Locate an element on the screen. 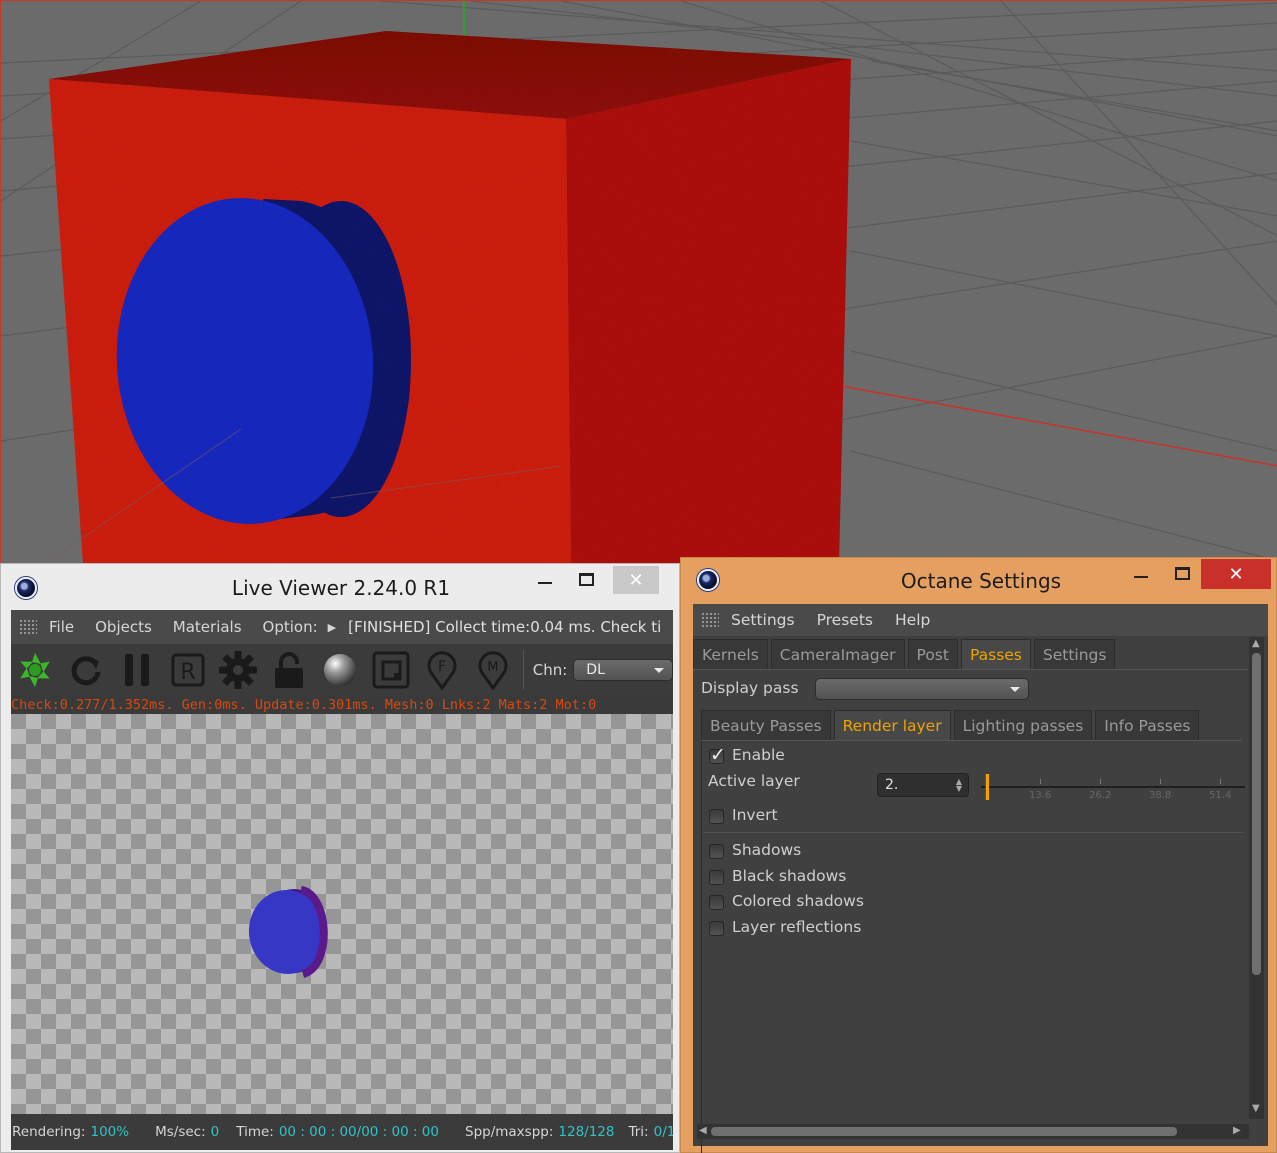  tab-settings: Settings is located at coordinates (1074, 654).